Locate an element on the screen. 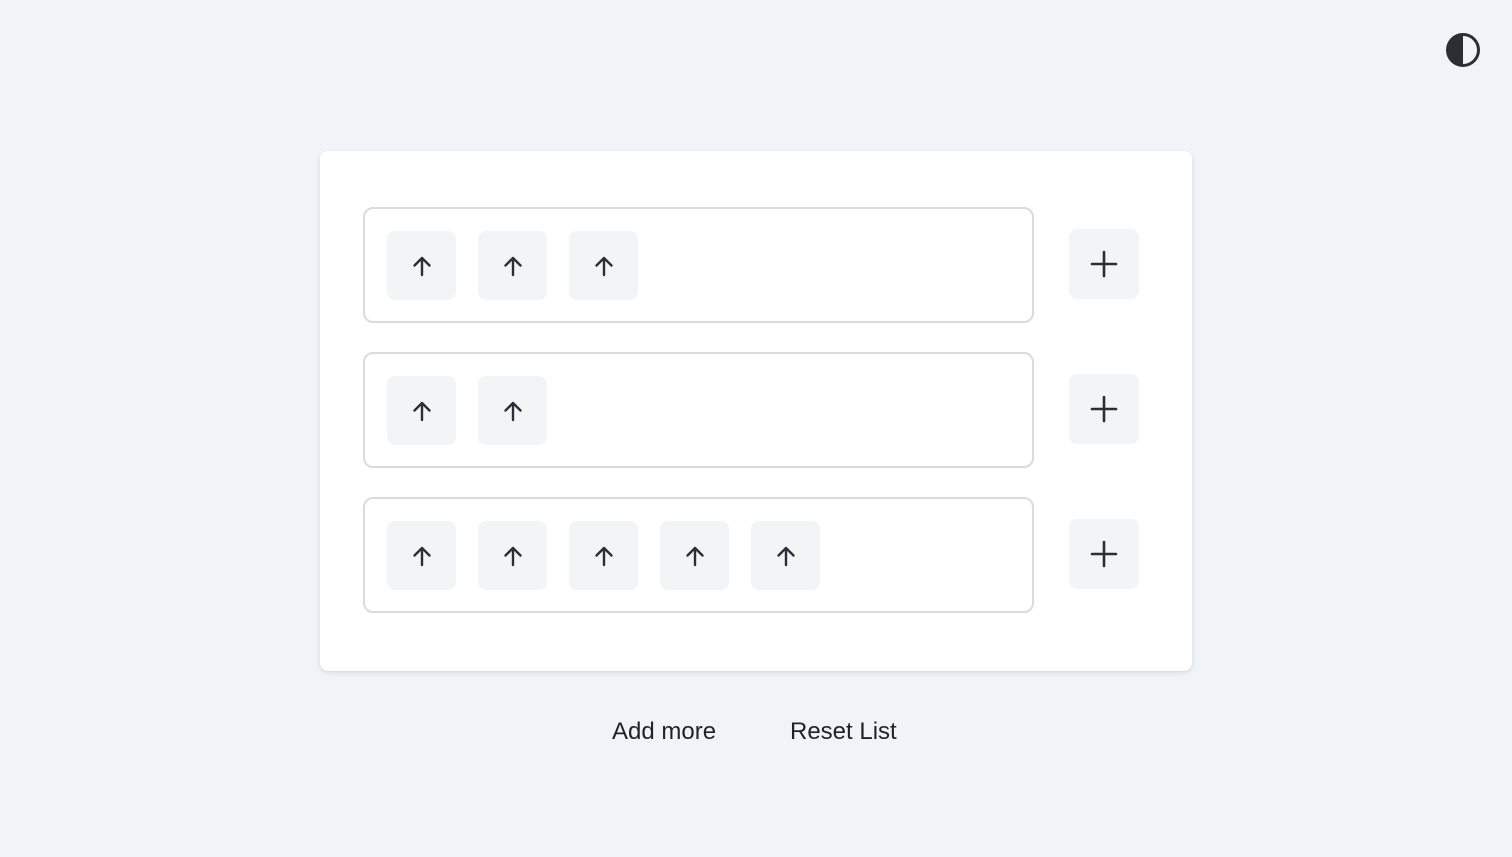 The height and width of the screenshot is (857, 1512). reset-list-button: Reset List is located at coordinates (843, 732).